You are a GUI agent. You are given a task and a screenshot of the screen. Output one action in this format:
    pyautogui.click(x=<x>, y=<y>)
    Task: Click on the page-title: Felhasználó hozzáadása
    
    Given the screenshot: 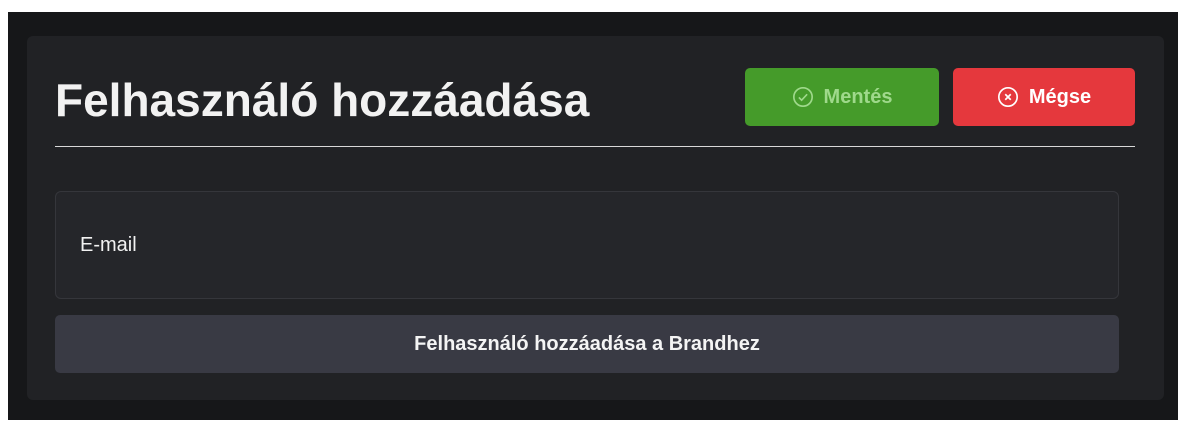 What is the action you would take?
    pyautogui.click(x=322, y=100)
    